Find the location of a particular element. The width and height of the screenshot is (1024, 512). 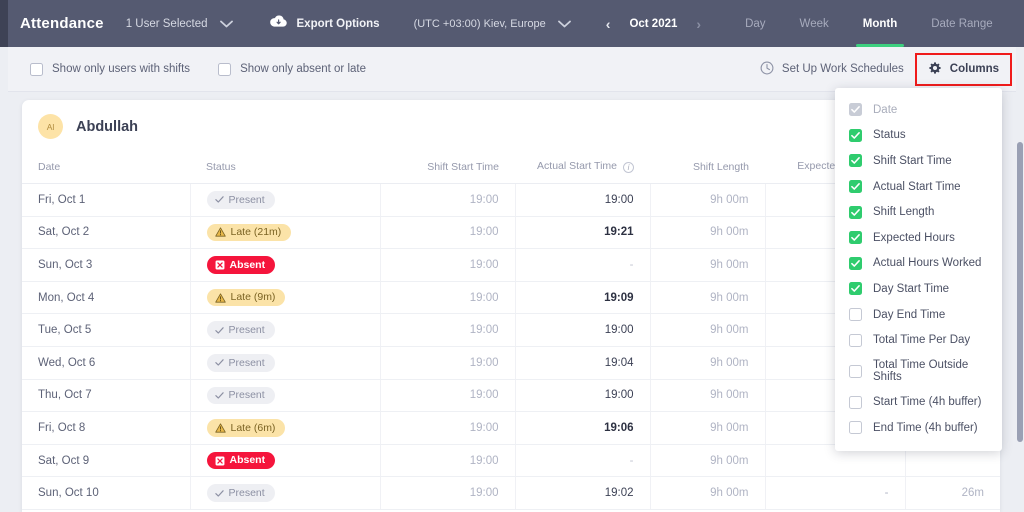

window-left-edge is located at coordinates (4, 23).